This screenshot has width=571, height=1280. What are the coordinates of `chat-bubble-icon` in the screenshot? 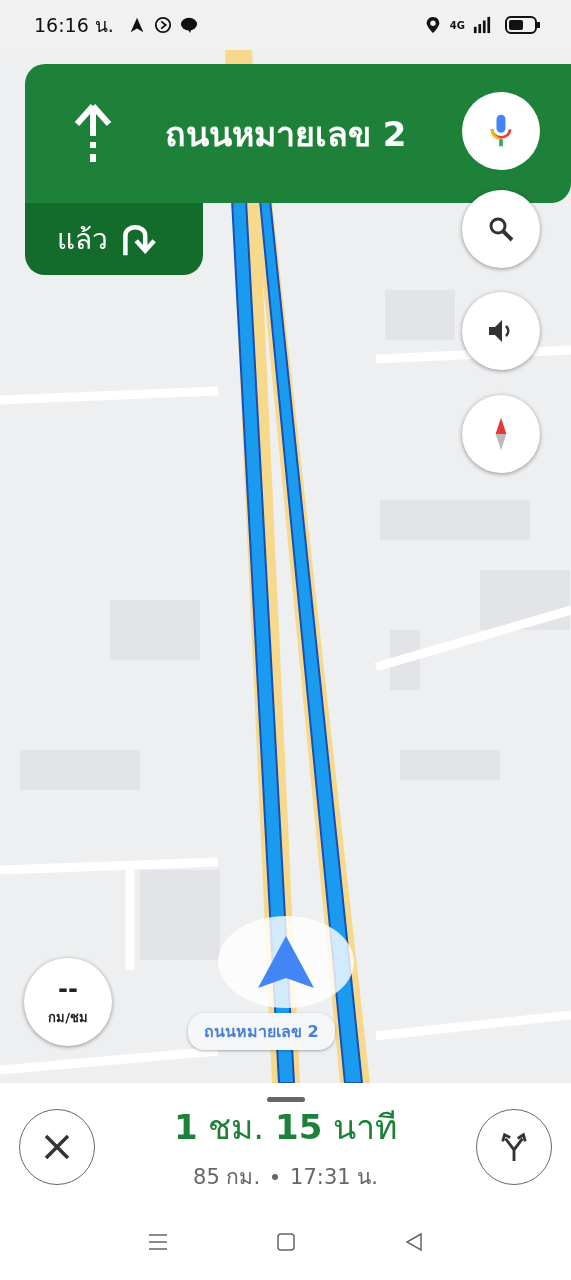 It's located at (188, 25).